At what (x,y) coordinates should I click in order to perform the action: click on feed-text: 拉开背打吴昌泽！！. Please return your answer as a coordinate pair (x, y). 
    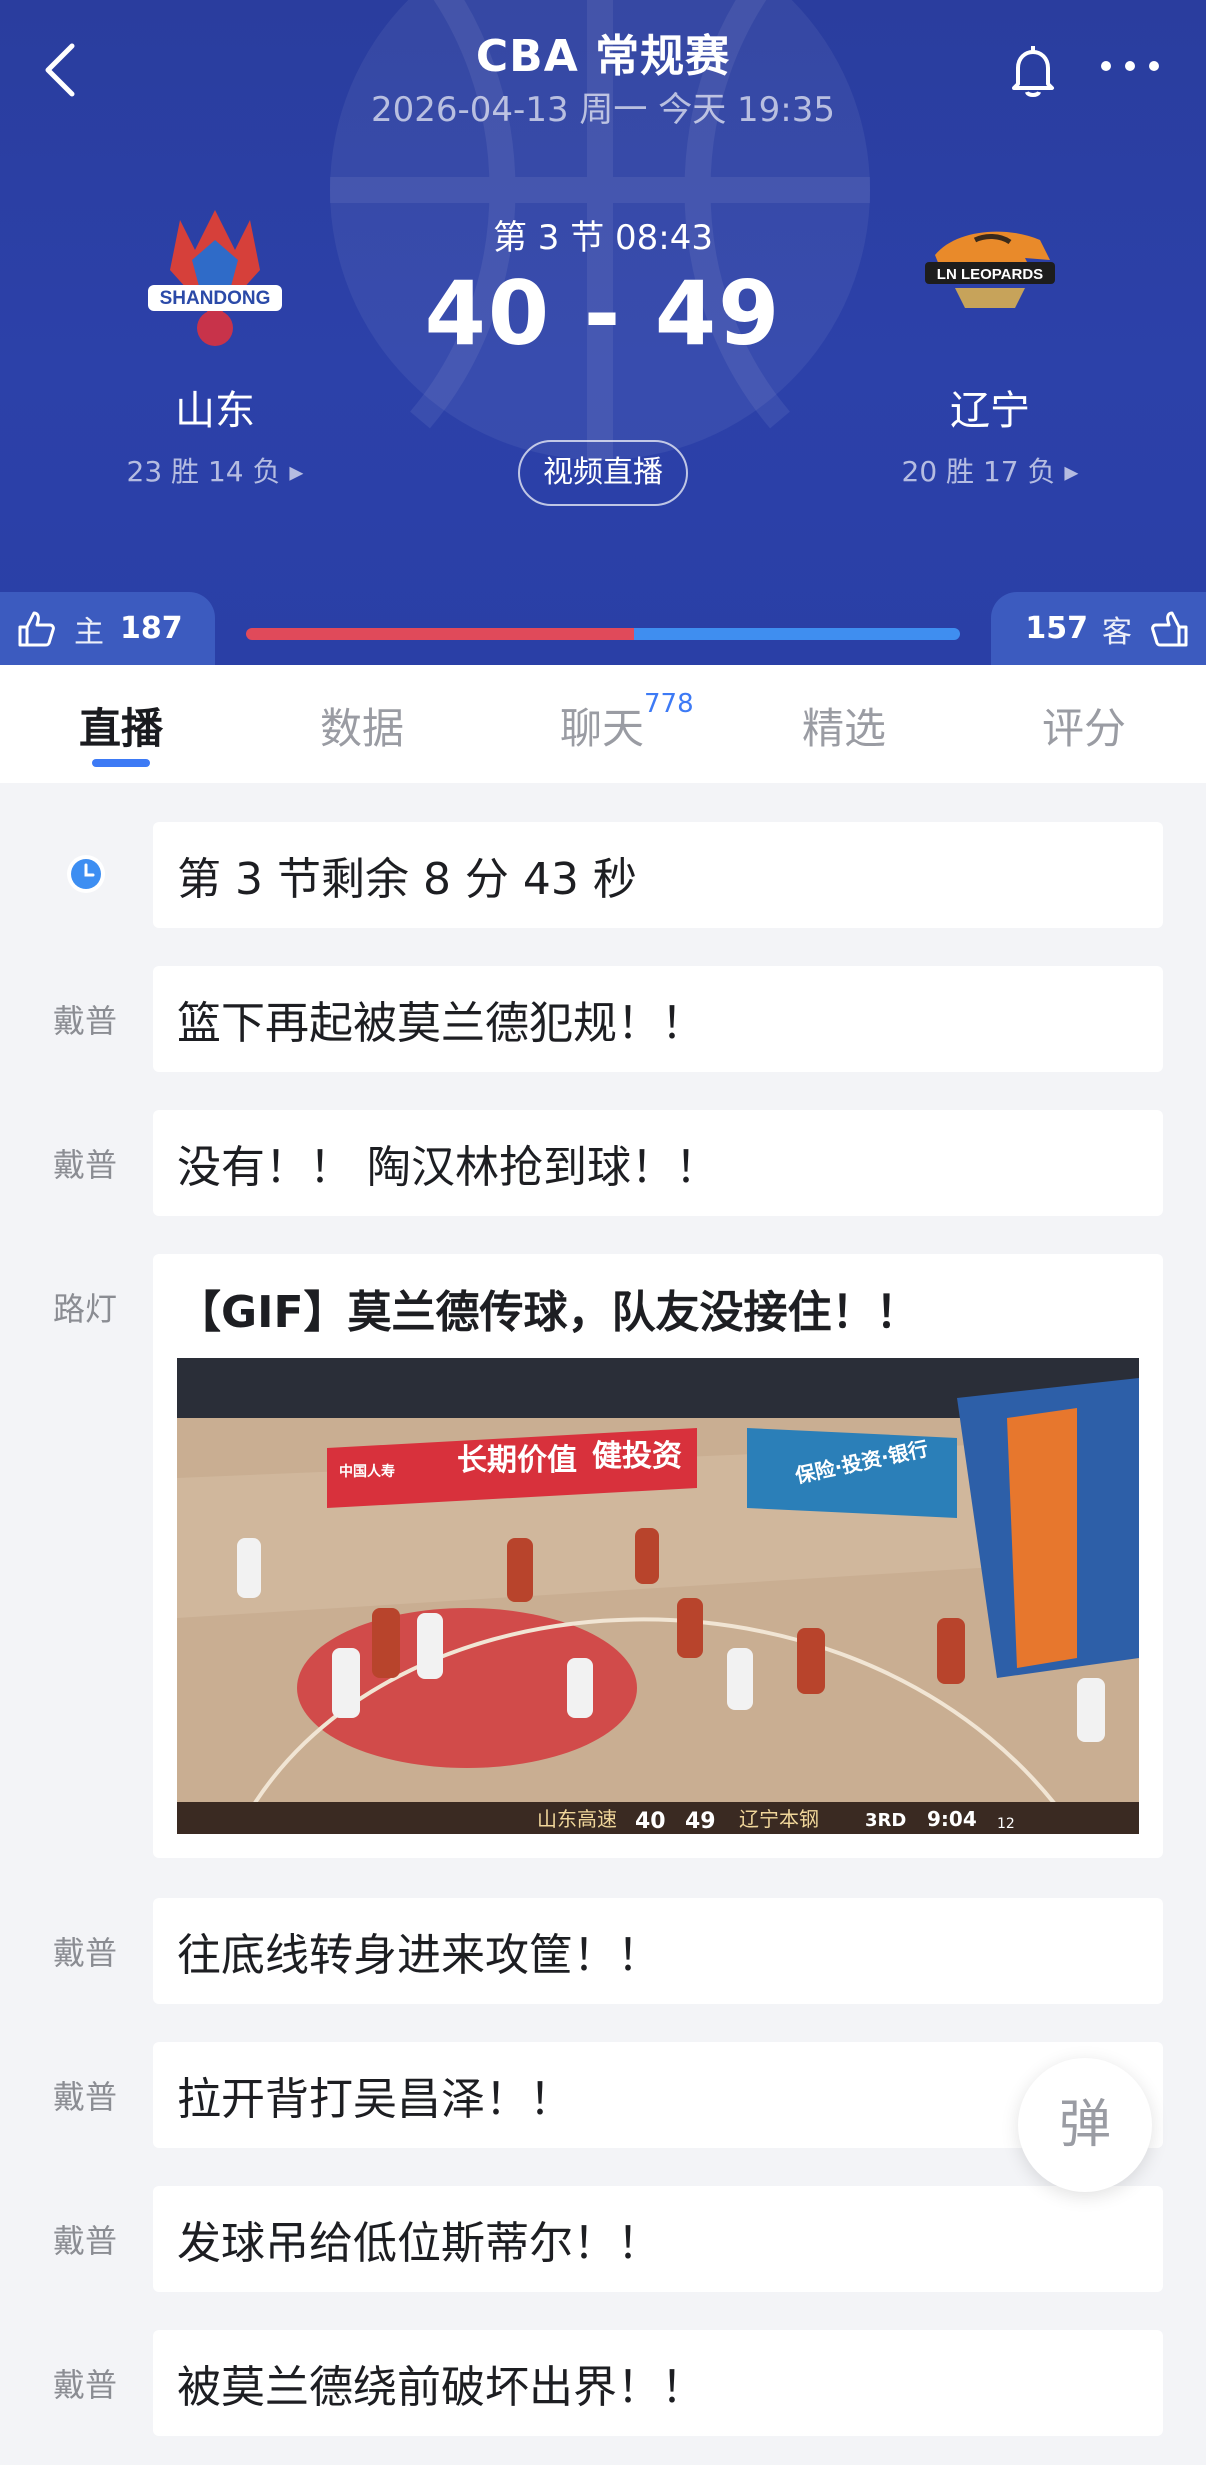
    Looking at the image, I should click on (658, 2095).